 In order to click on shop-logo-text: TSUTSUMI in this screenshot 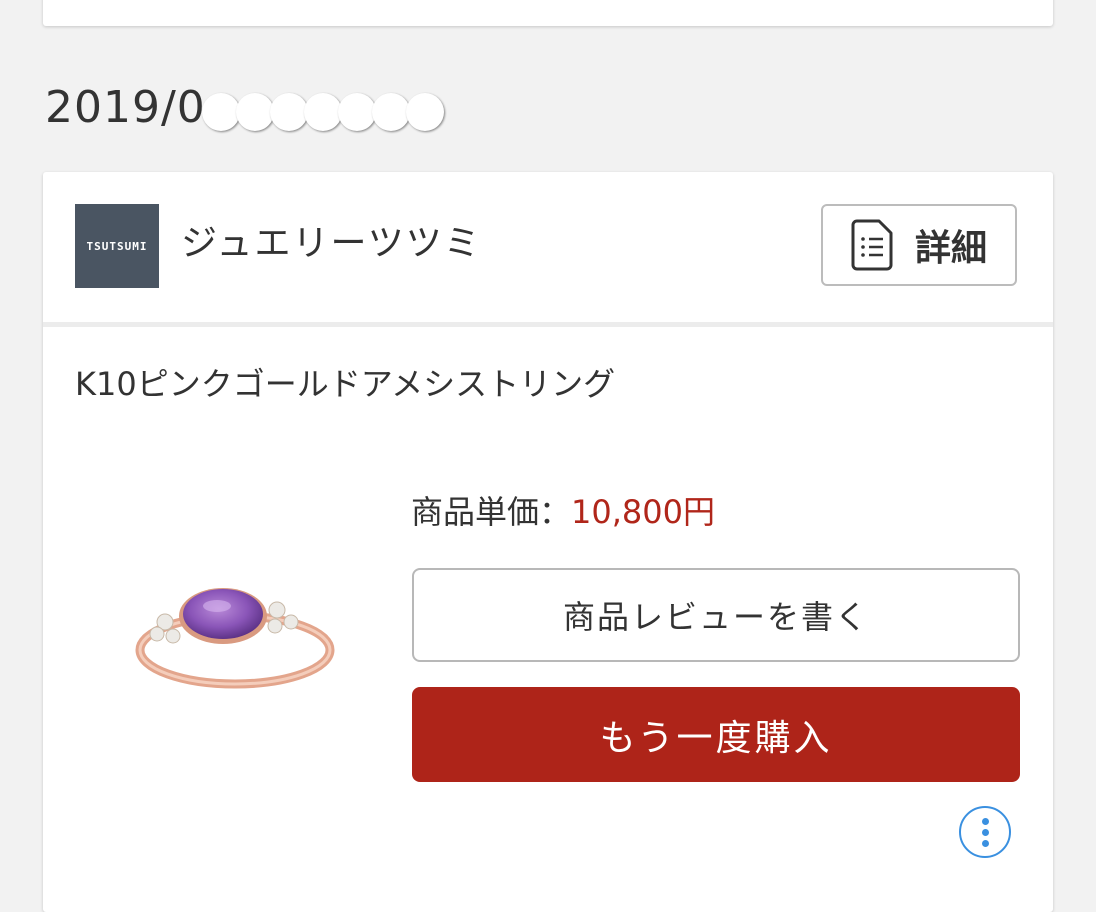, I will do `click(117, 246)`.